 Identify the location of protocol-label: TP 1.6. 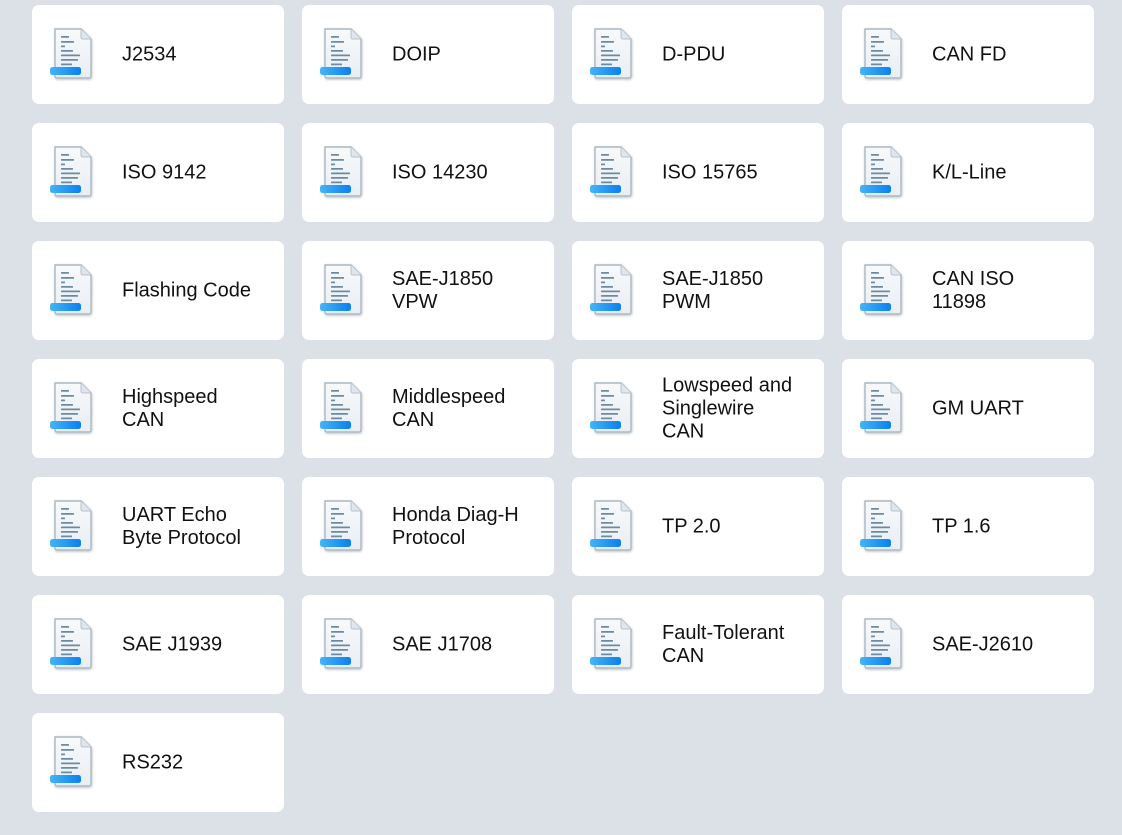
(1008, 526).